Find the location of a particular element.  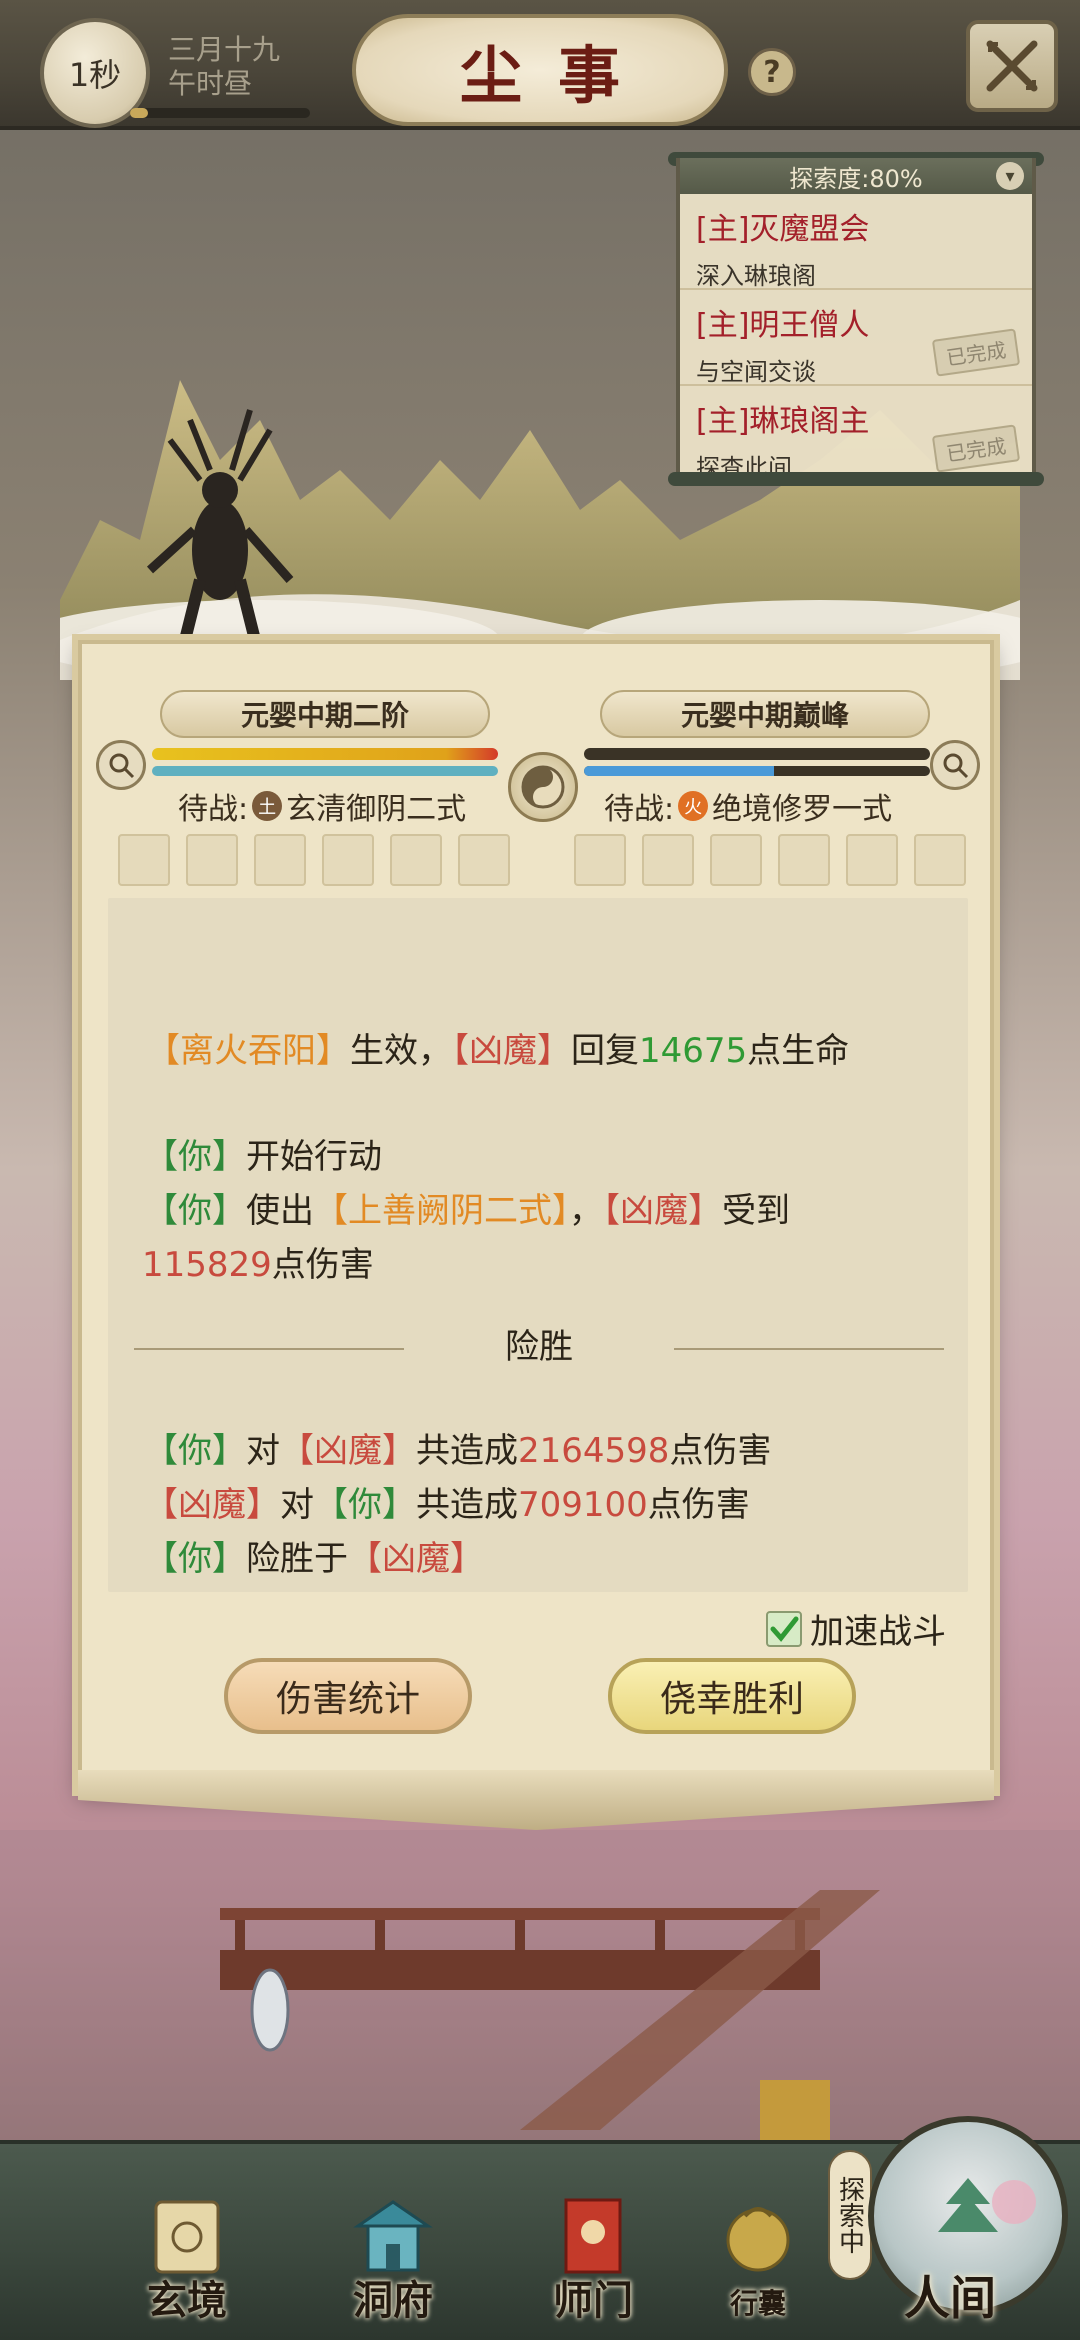

enemy-scroll-icon is located at coordinates (955, 765).